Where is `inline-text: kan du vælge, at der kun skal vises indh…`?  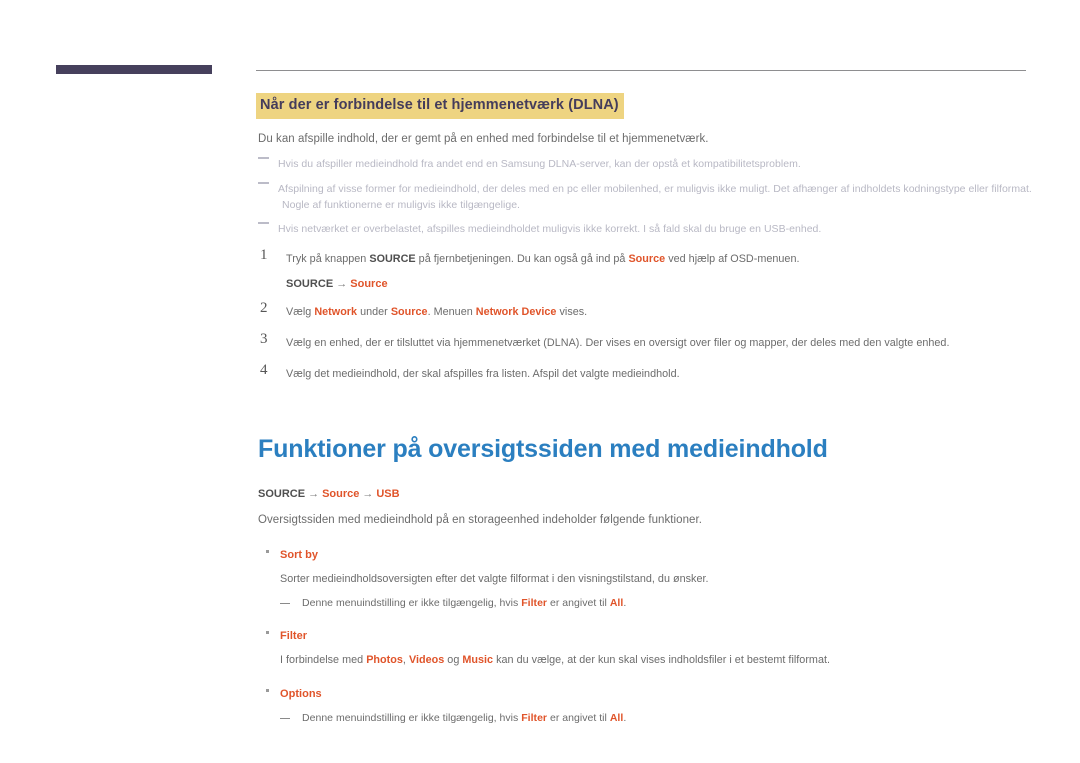
inline-text: kan du vælge, at der kun skal vises indh… is located at coordinates (662, 660).